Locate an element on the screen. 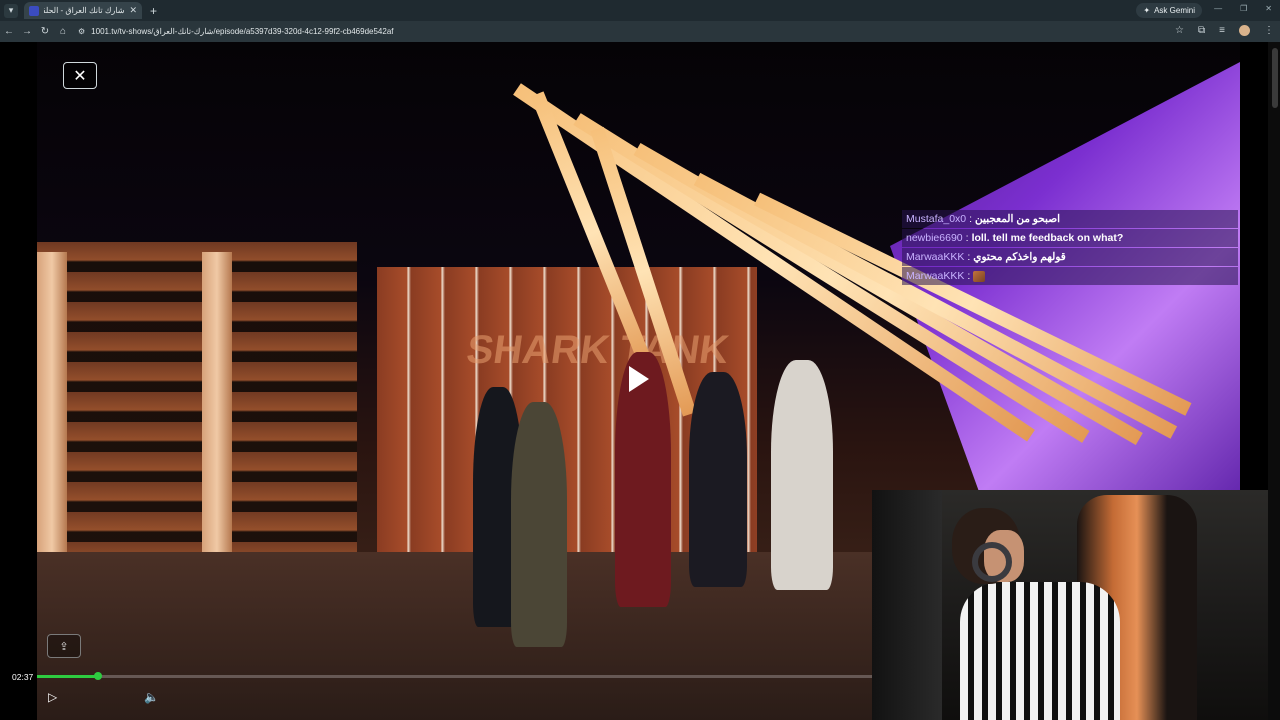  back-icon: ← is located at coordinates (9, 31).